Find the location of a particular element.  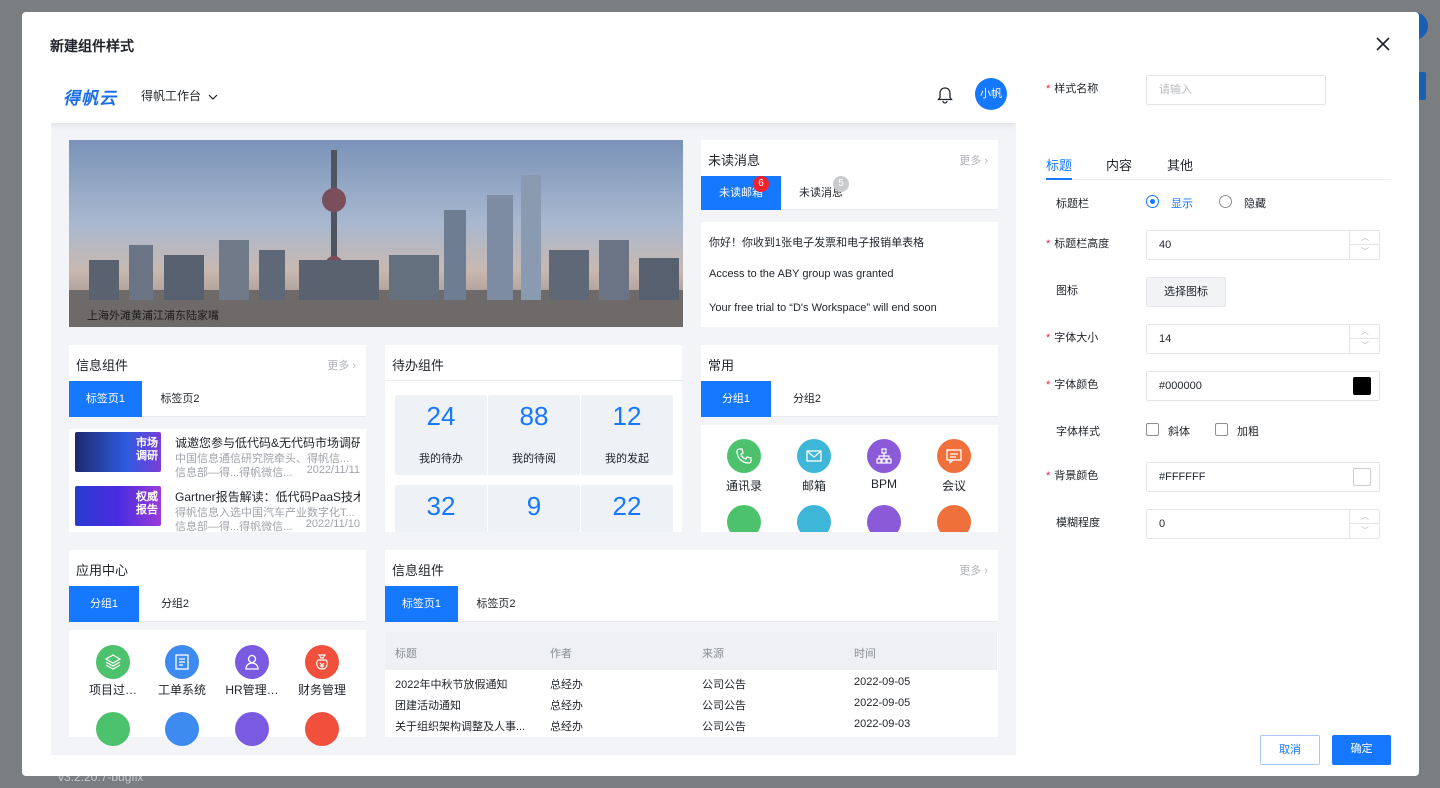

bg-color-input: #FFFFFF is located at coordinates (1263, 477).